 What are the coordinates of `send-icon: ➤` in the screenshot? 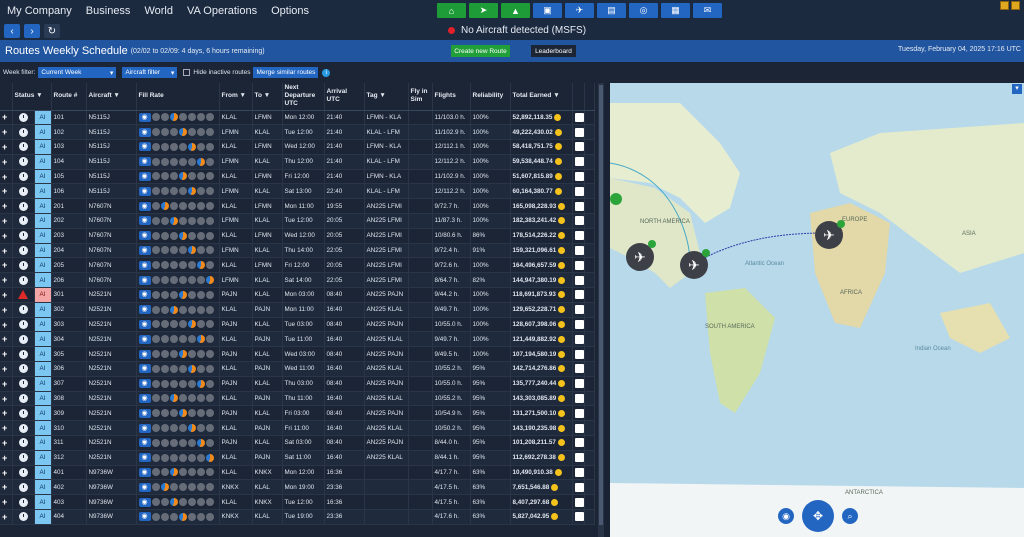 It's located at (483, 10).